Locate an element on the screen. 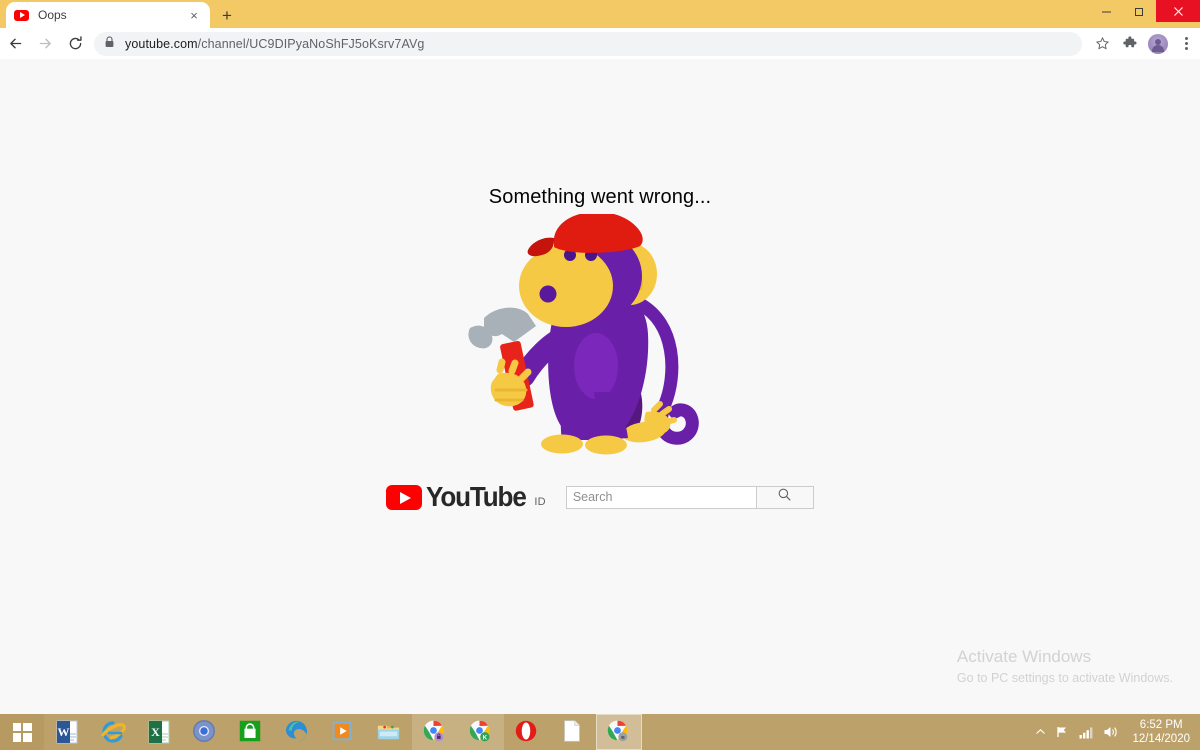  star-icon is located at coordinates (1102, 43).